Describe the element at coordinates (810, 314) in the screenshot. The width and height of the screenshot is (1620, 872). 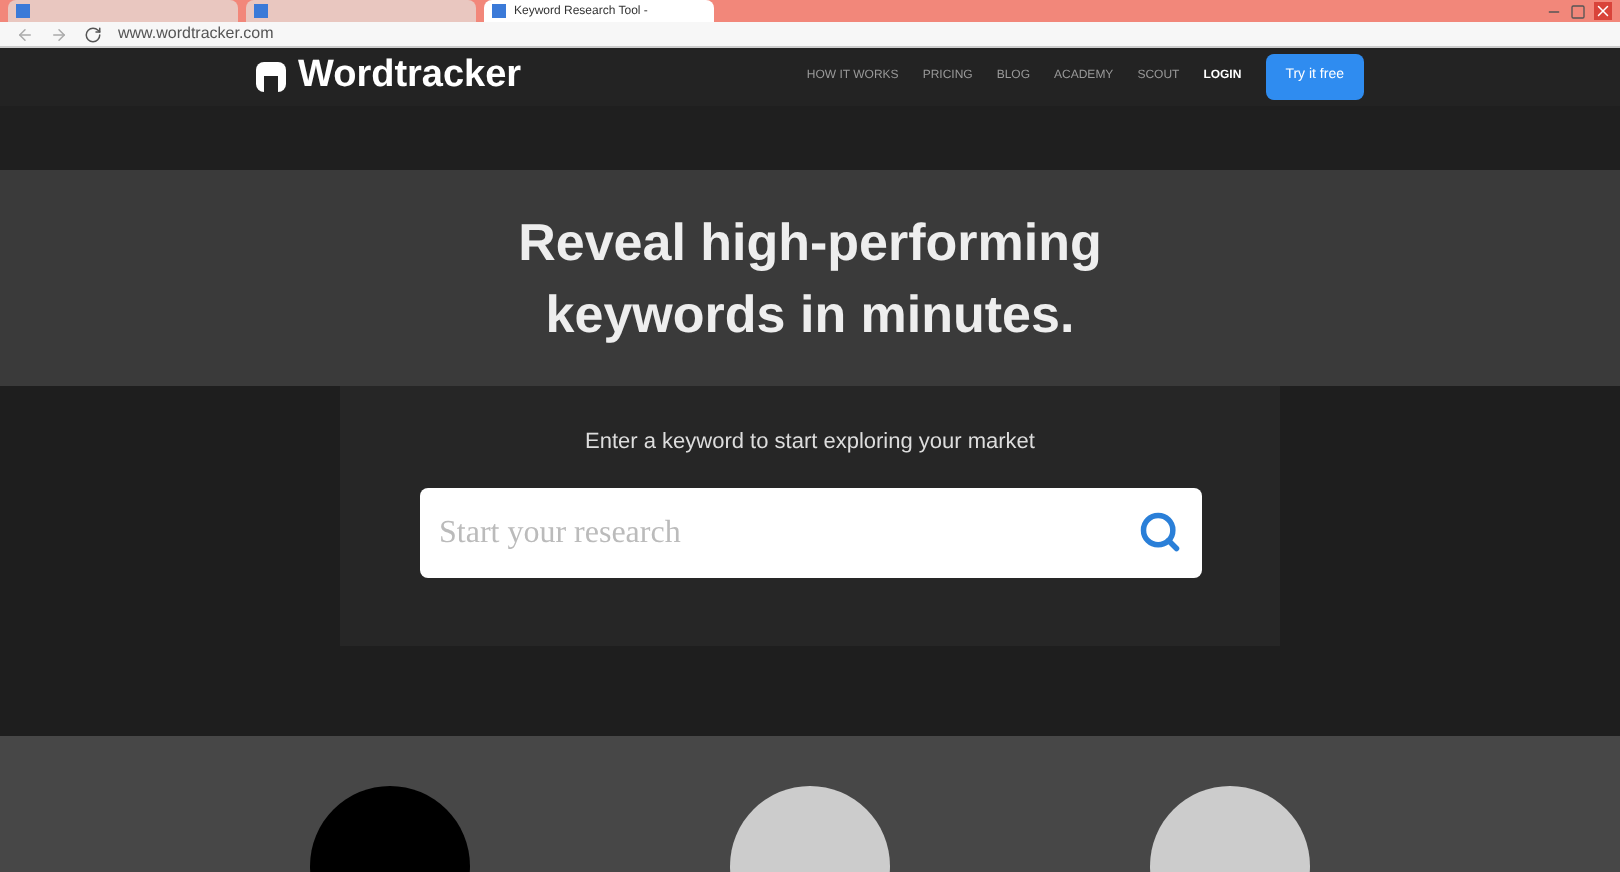
I see `headline-line: keywords in minutes.` at that location.